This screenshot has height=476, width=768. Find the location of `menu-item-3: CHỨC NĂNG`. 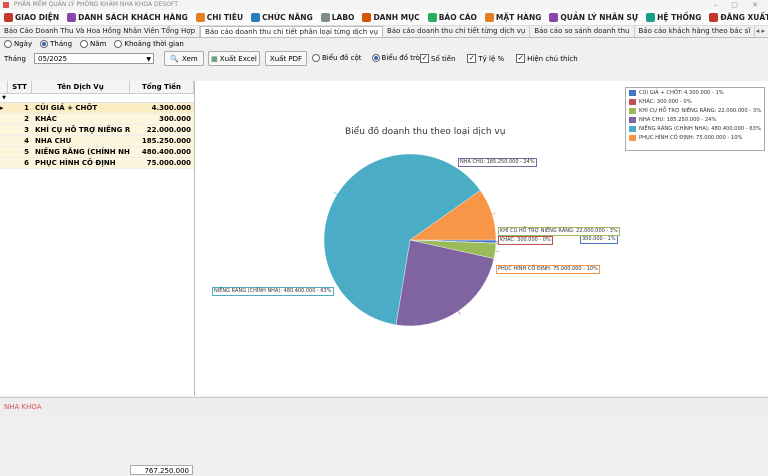

menu-item-3: CHỨC NĂNG is located at coordinates (282, 17).